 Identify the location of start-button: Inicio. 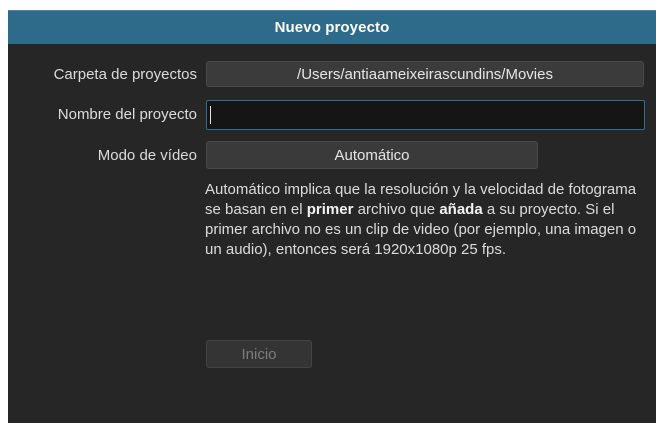
(259, 354).